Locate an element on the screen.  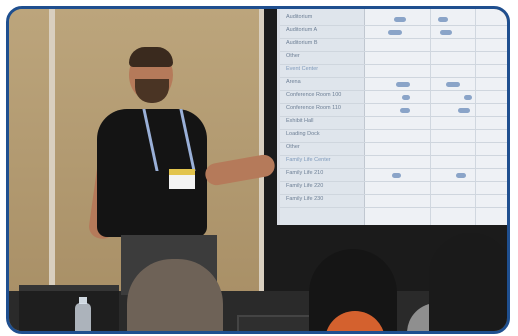
name-badge is located at coordinates (182, 179).